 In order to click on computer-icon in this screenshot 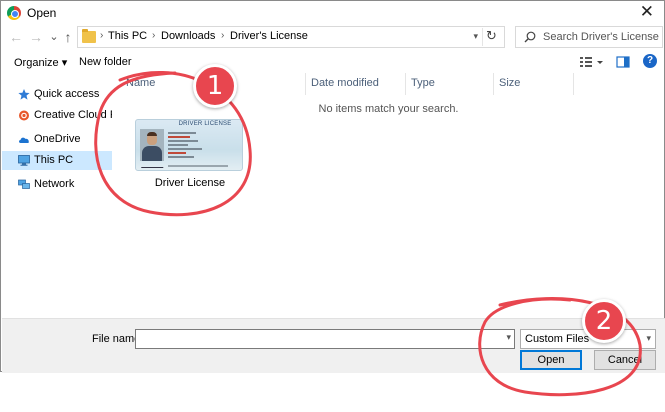, I will do `click(24, 160)`.